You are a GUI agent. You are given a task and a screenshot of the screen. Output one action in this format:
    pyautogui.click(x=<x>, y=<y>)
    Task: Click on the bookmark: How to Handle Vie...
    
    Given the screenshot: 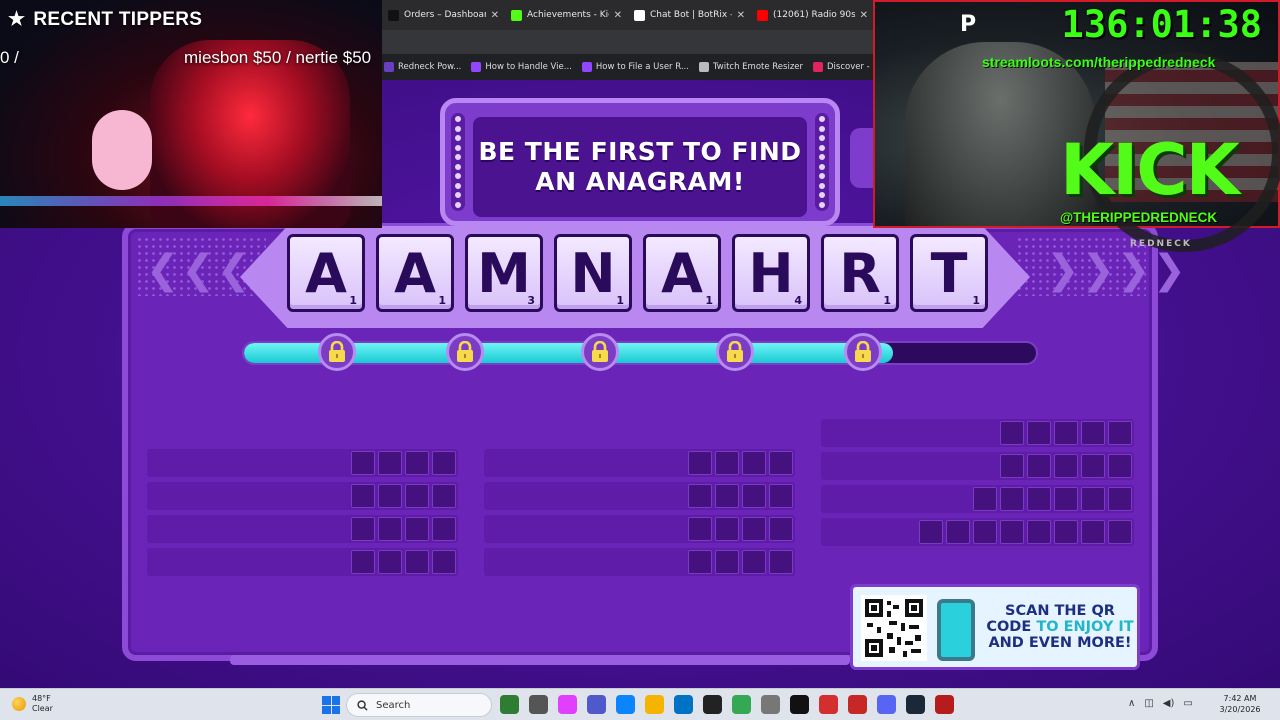 What is the action you would take?
    pyautogui.click(x=521, y=67)
    